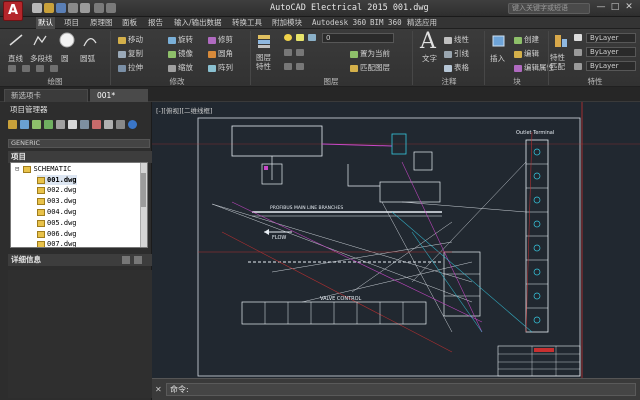 The height and width of the screenshot is (400, 640). Describe the element at coordinates (57, 190) in the screenshot. I see `tree-item-002: 002.dwg` at that location.